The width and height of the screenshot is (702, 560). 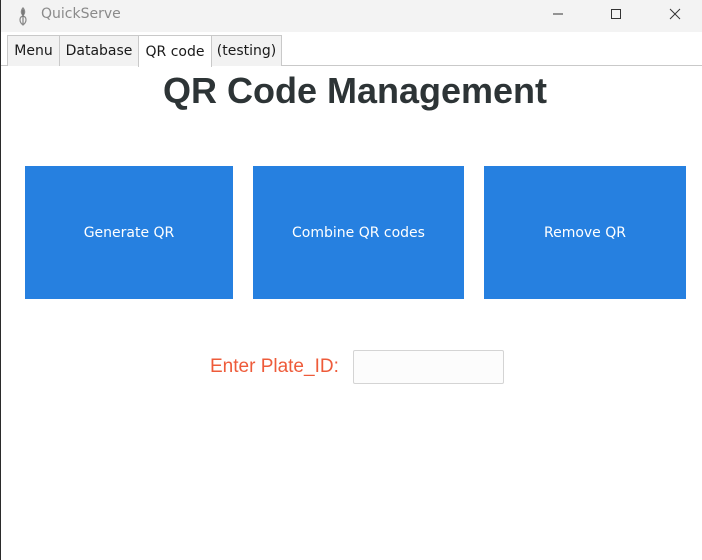 What do you see at coordinates (358, 232) in the screenshot?
I see `combine-qr-codes-button: Combine QR codes` at bounding box center [358, 232].